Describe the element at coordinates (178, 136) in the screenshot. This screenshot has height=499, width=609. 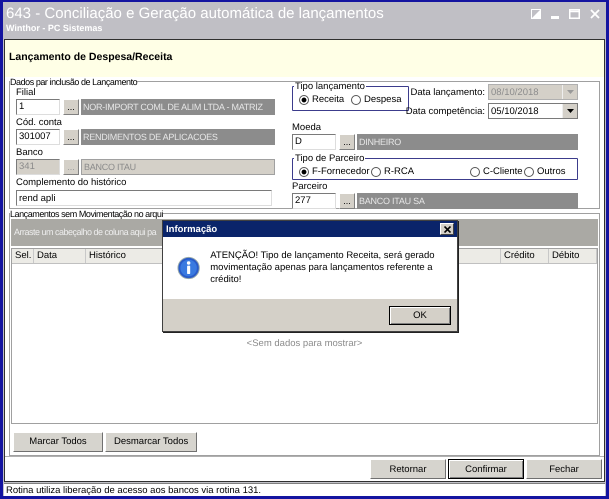
I see `description-field: RENDIMENTOS DE APLICACOES` at that location.